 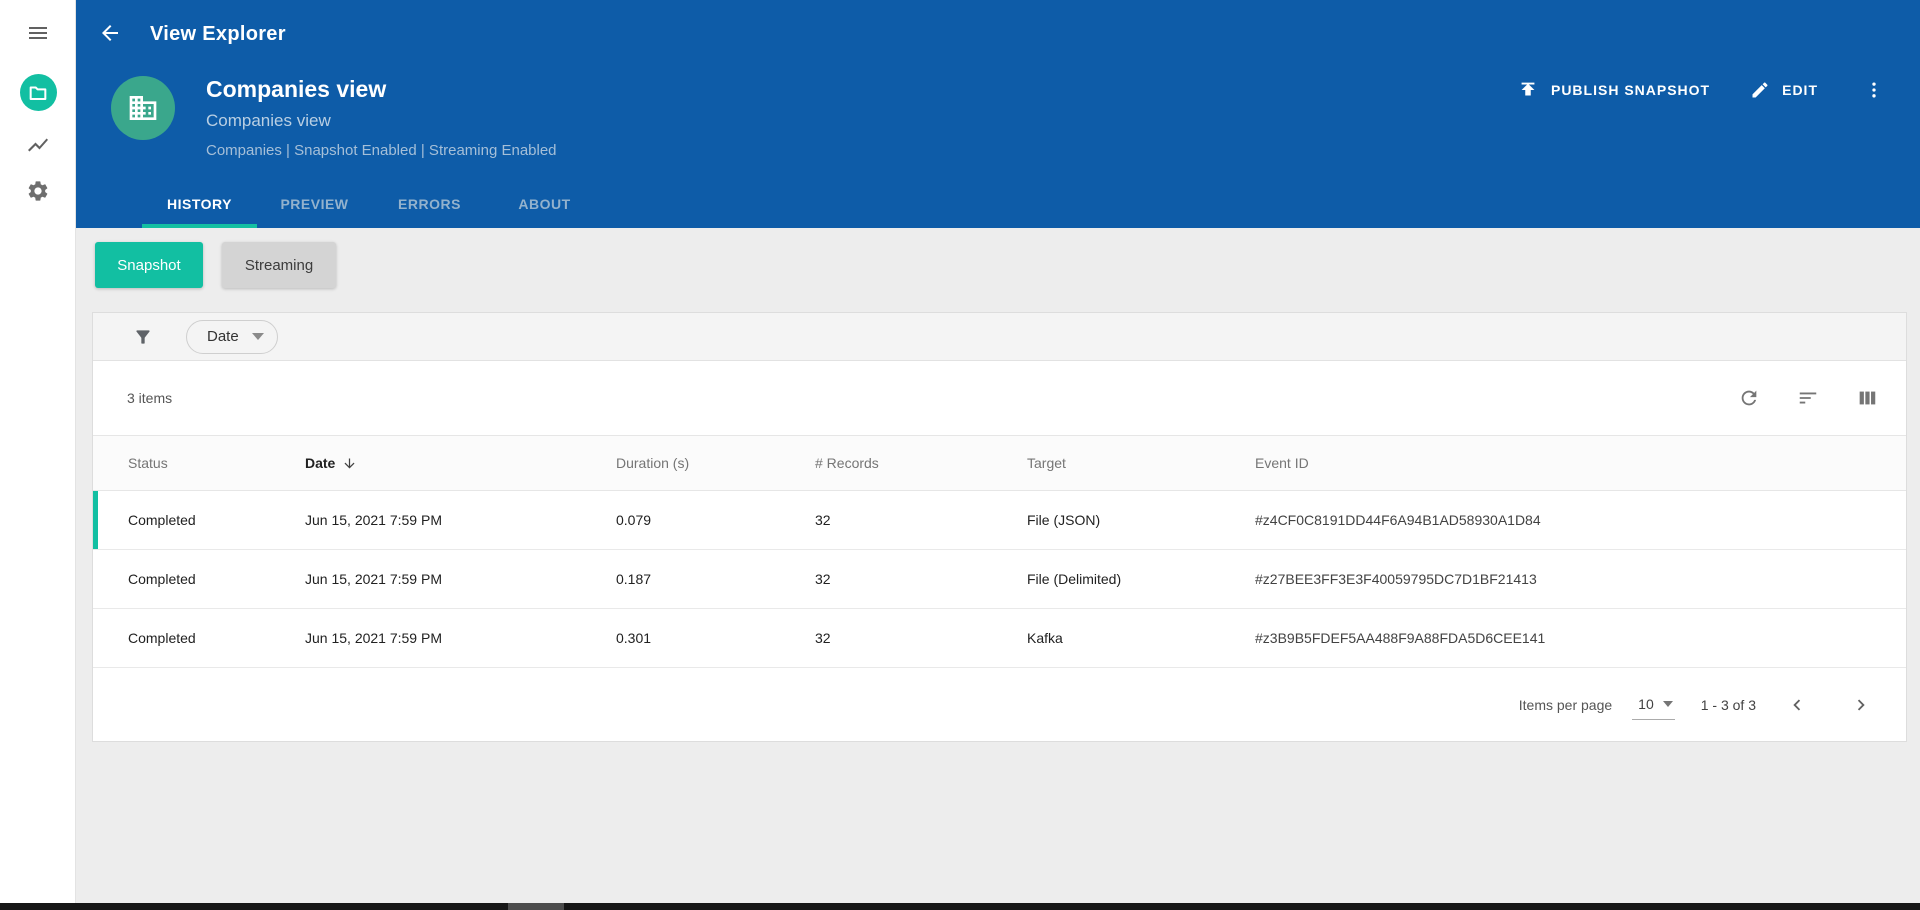 I want to click on filter-bar: Date, so click(x=999, y=337).